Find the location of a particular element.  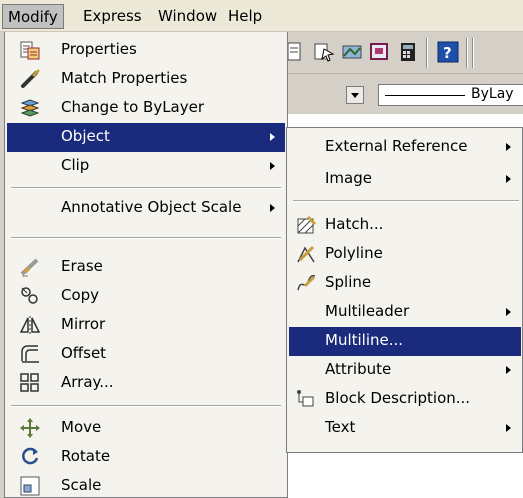

toolbar-sheetset-icon is located at coordinates (380, 52).